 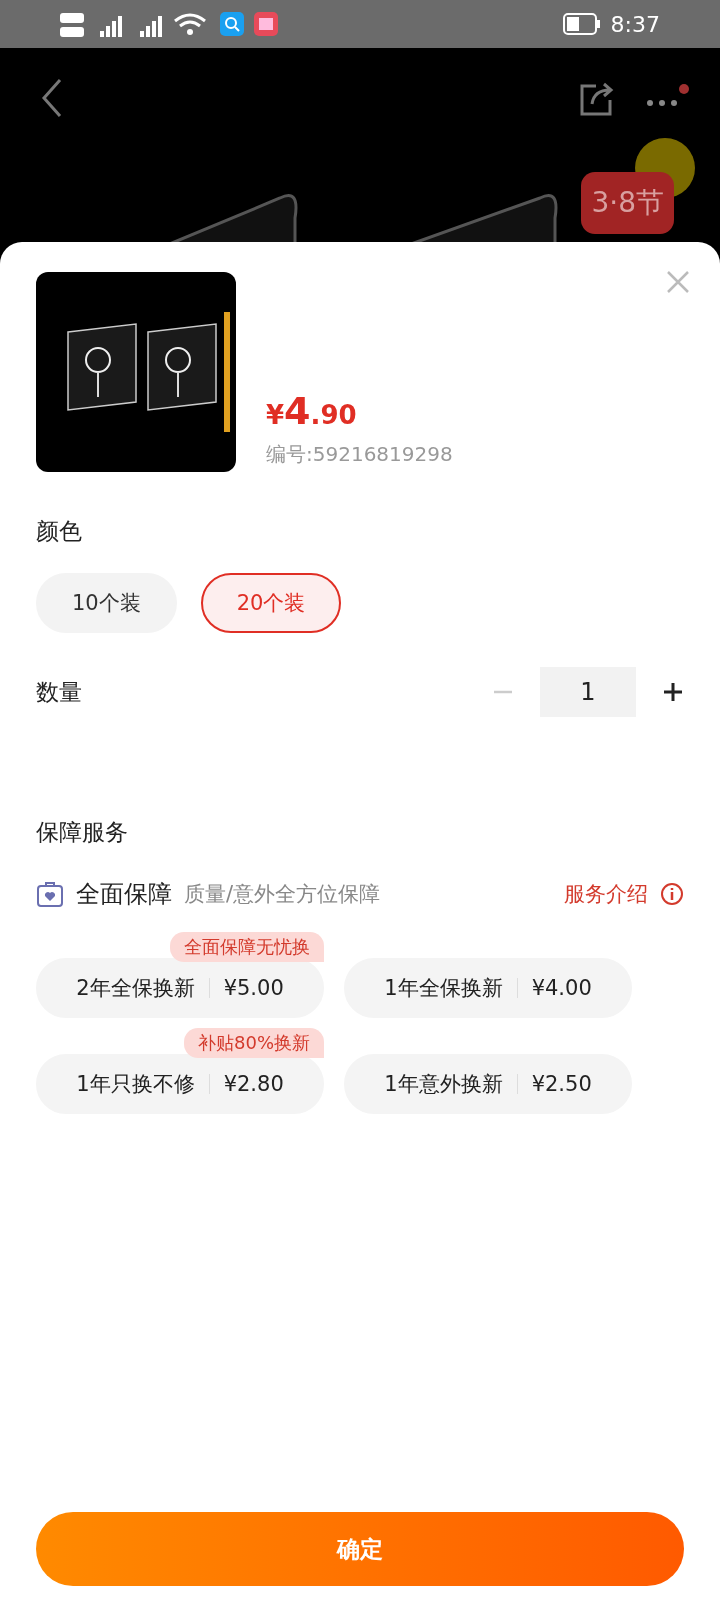 I want to click on service-option: 1年意外换新 ¥2.50, so click(x=488, y=1084).